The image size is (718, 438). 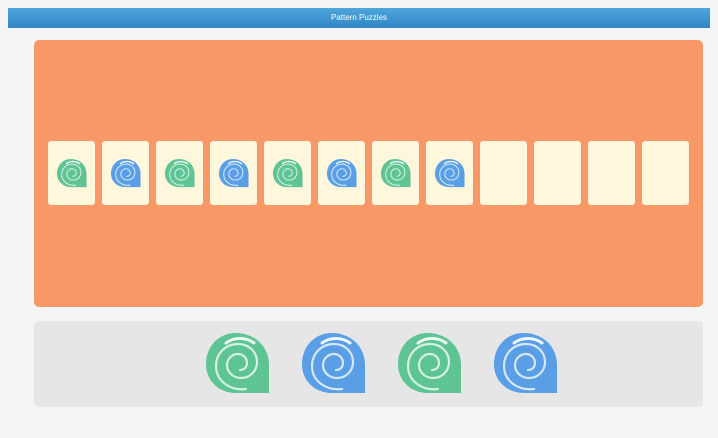 I want to click on title-bar: Pattern Puzzles, so click(x=359, y=18).